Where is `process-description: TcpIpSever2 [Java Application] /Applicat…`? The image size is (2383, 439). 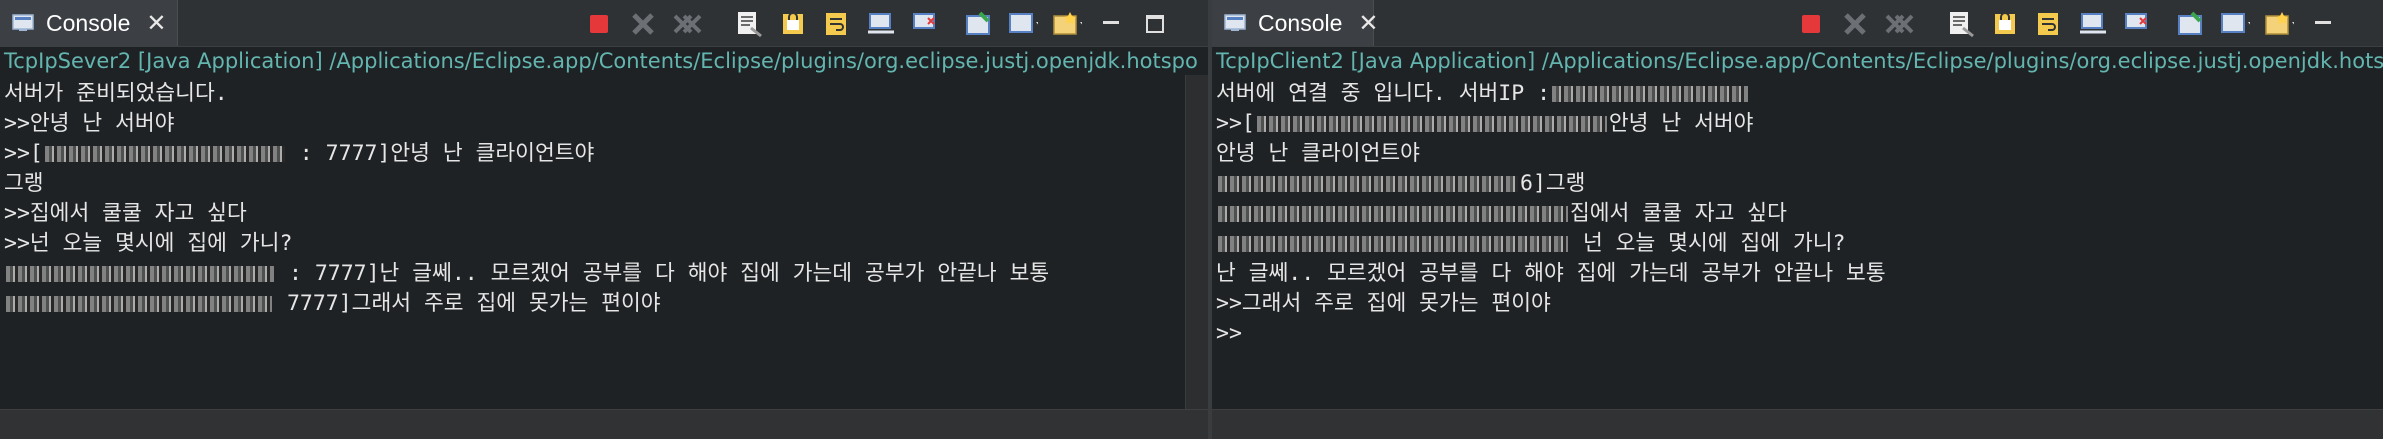 process-description: TcpIpSever2 [Java Application] /Applicat… is located at coordinates (601, 61).